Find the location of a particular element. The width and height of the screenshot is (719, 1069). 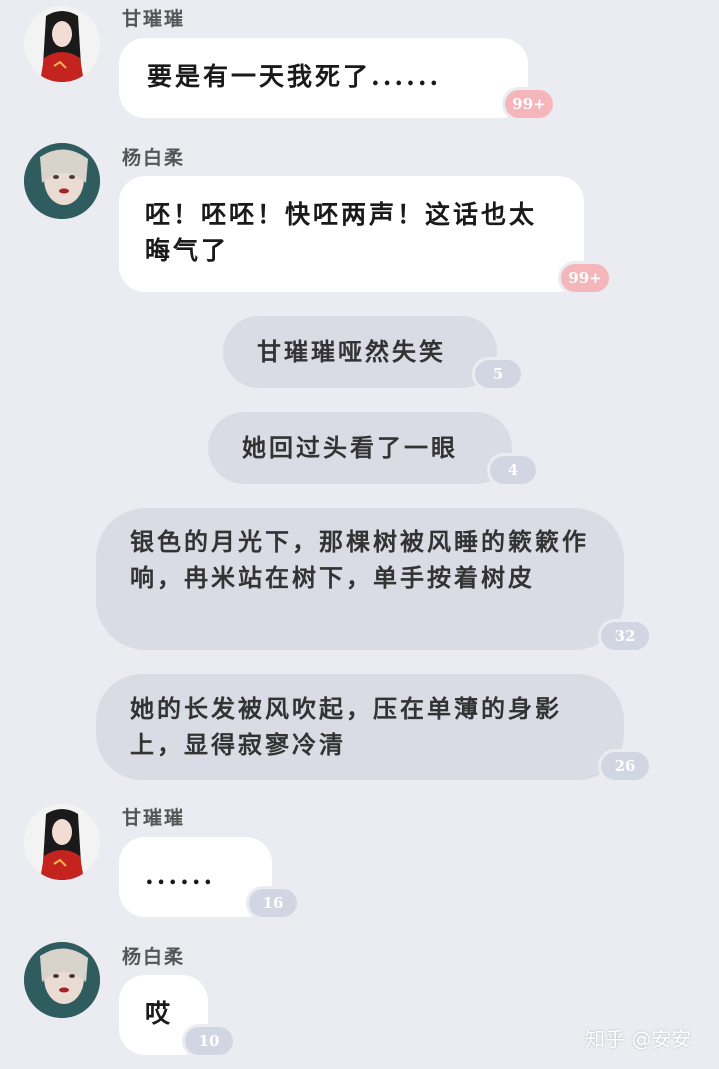

narration-text: 她的长发被风吹起，压在单薄的身影上，显得寂寥冷清 is located at coordinates (346, 726).